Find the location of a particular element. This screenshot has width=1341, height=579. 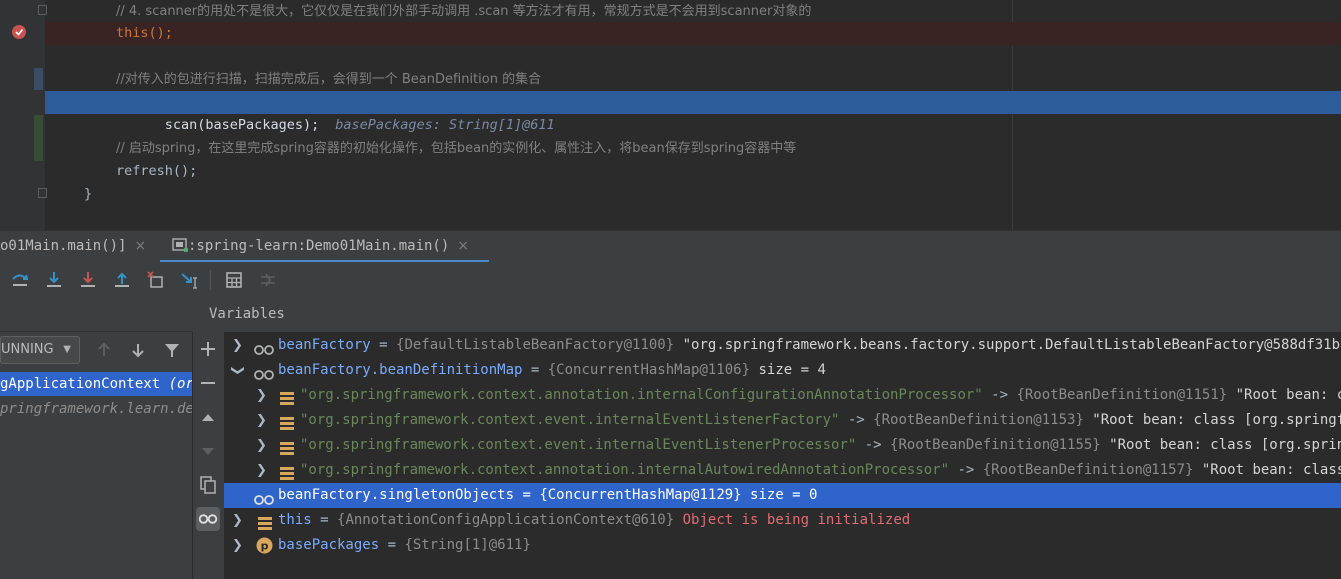

variable-value: "Root bean: c is located at coordinates (1284, 395).